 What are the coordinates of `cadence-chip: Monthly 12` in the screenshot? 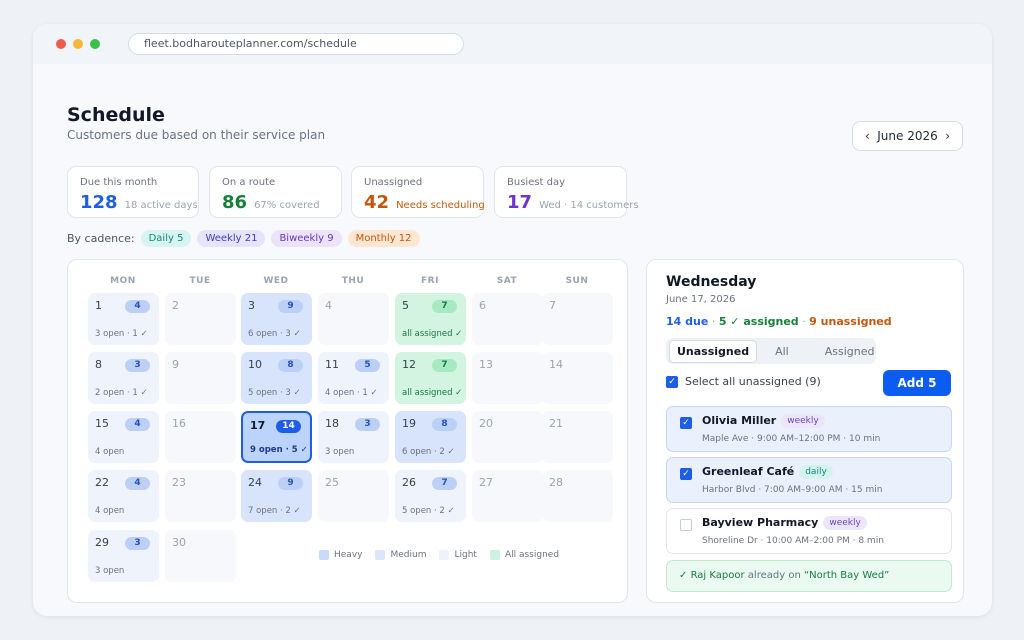 It's located at (383, 238).